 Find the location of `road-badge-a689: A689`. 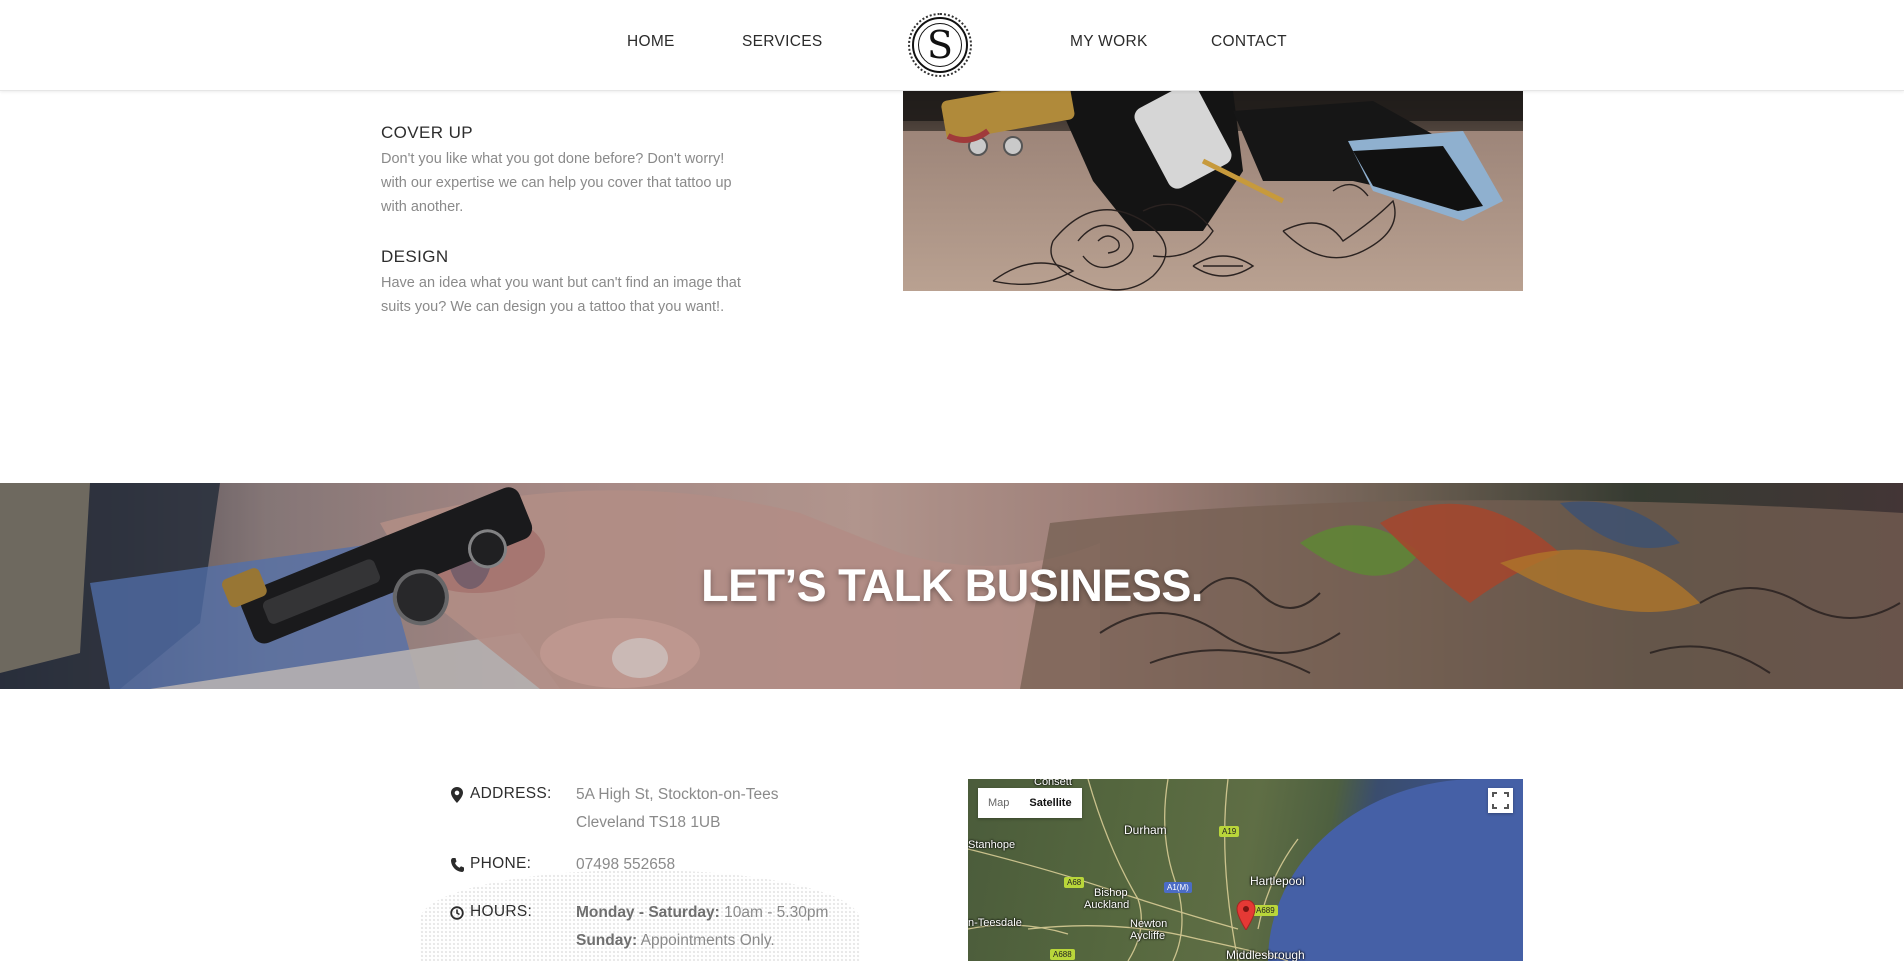

road-badge-a689: A689 is located at coordinates (1265, 910).